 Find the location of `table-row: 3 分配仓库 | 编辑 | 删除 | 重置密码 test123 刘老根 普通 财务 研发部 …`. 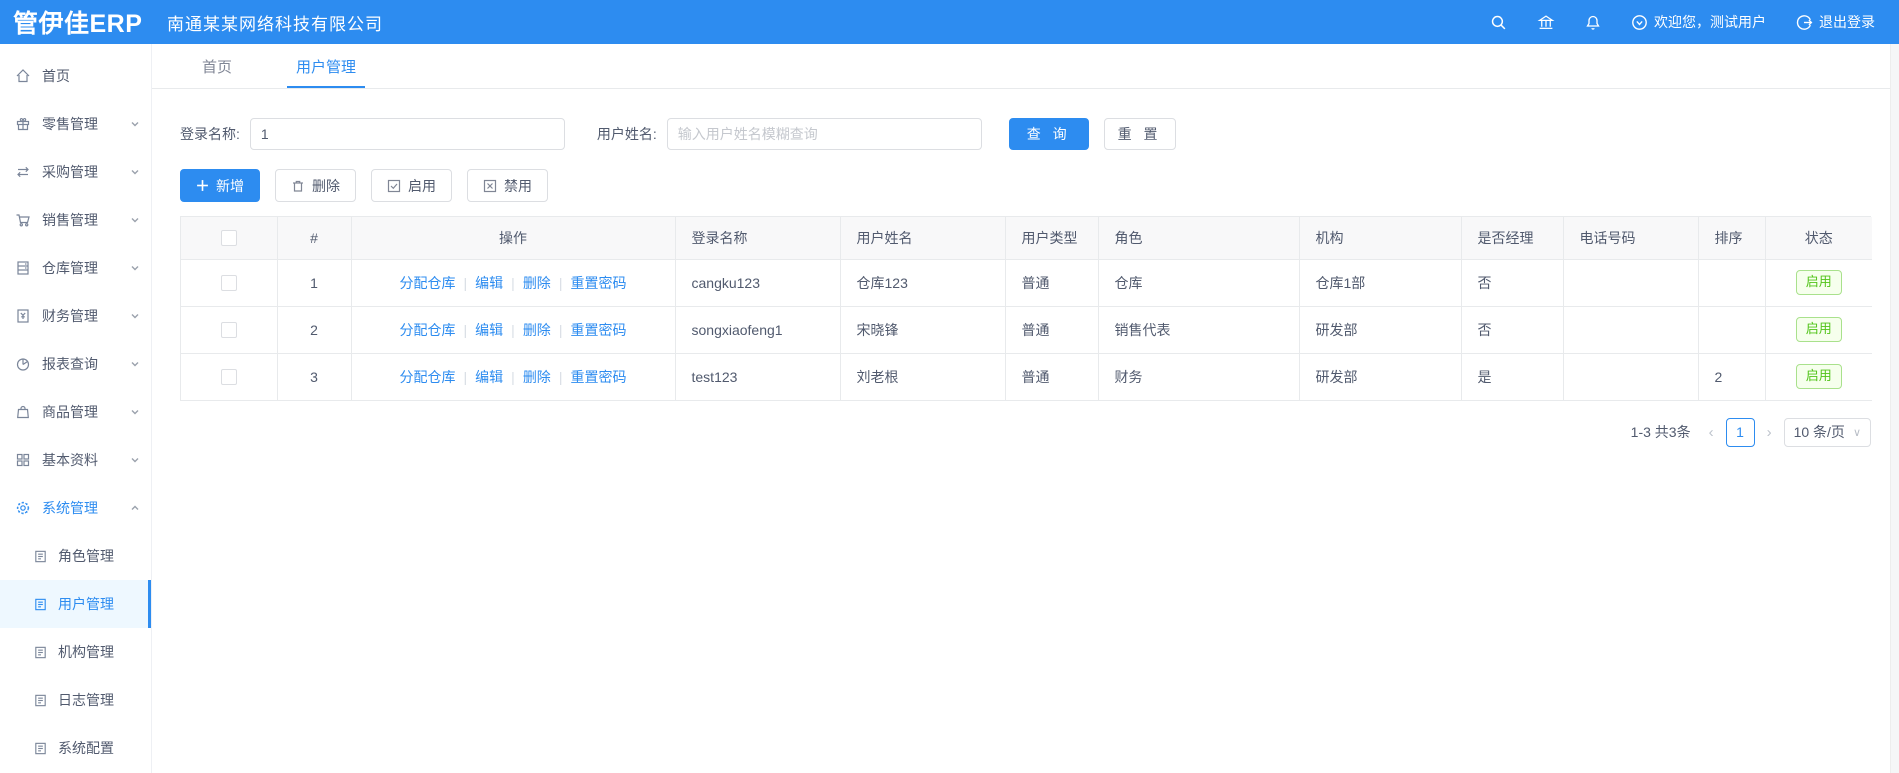

table-row: 3 分配仓库 | 编辑 | 删除 | 重置密码 test123 刘老根 普通 财务 研发部 … is located at coordinates (1026, 377).